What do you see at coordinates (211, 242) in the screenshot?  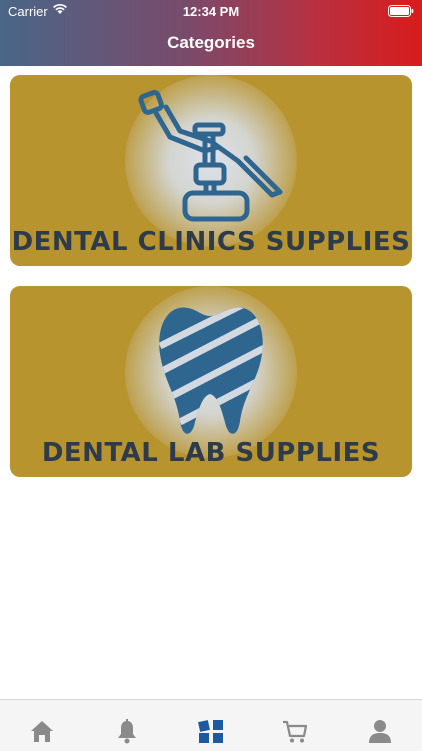 I see `category-label: DENTAL CLINICS SUPPLIES` at bounding box center [211, 242].